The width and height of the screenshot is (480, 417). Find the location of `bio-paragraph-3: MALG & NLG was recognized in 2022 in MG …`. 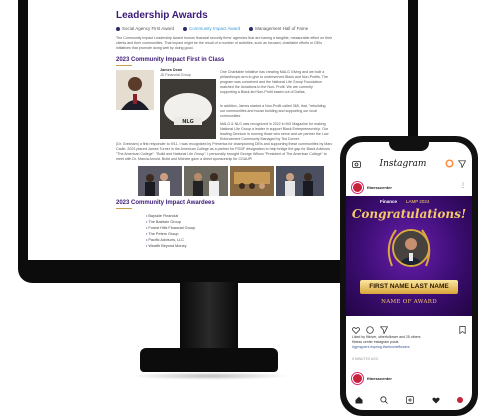

bio-paragraph-3: MALG & NLG was recognized in 2022 in MG … is located at coordinates (274, 131).